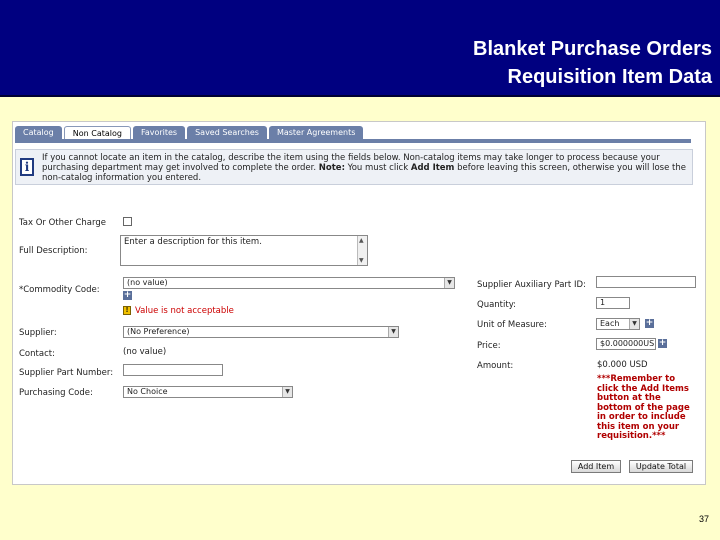  What do you see at coordinates (208, 392) in the screenshot?
I see `purchasing-code-select: No Choice ▼` at bounding box center [208, 392].